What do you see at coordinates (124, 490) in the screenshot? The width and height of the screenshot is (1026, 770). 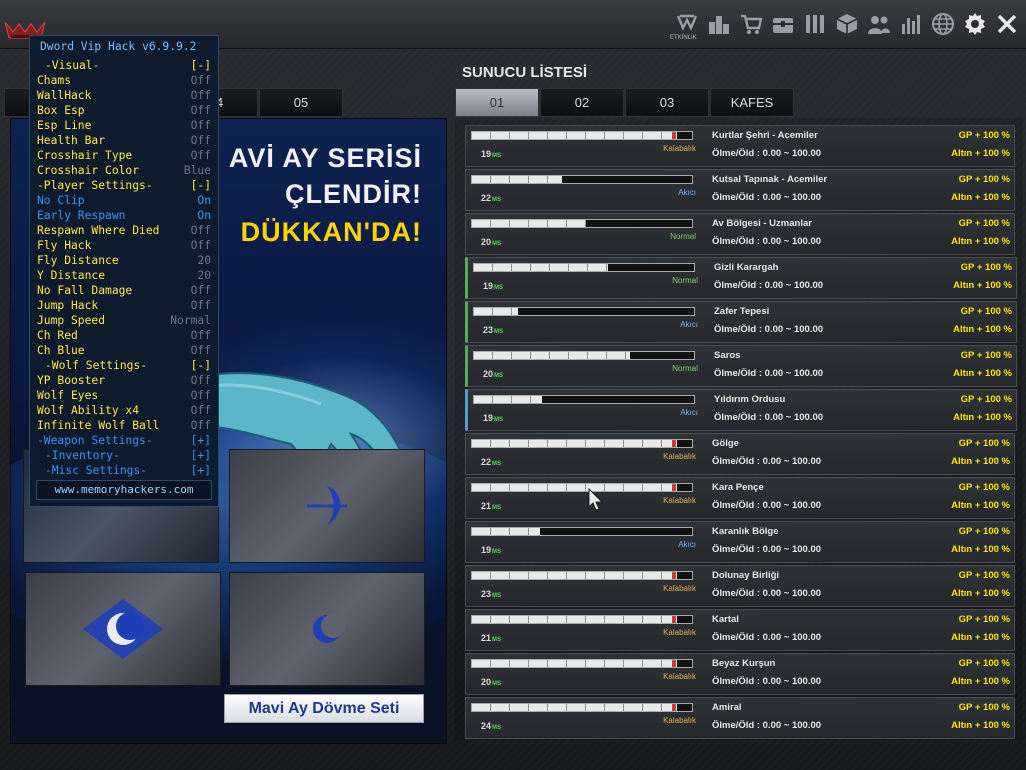 I see `cheat-menu-footer-link: www.memoryhackers.com` at bounding box center [124, 490].